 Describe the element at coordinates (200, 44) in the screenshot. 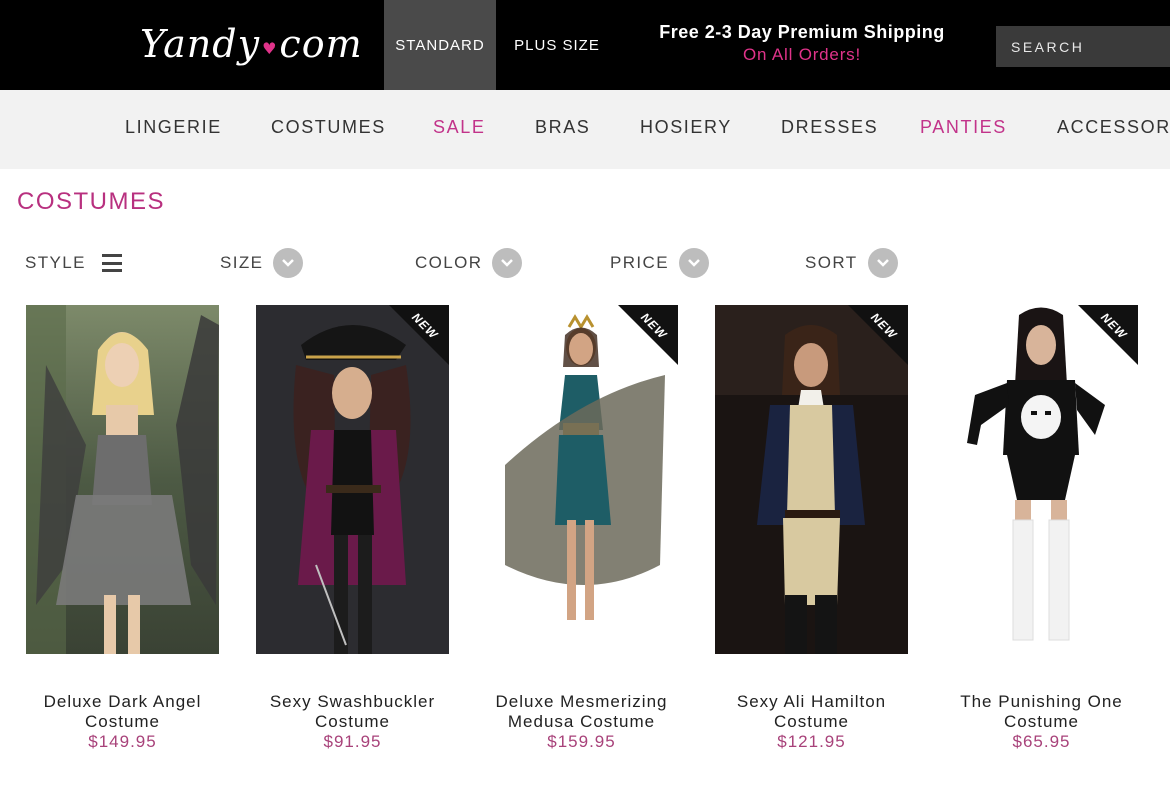

I see `logo-text: Yandy` at that location.